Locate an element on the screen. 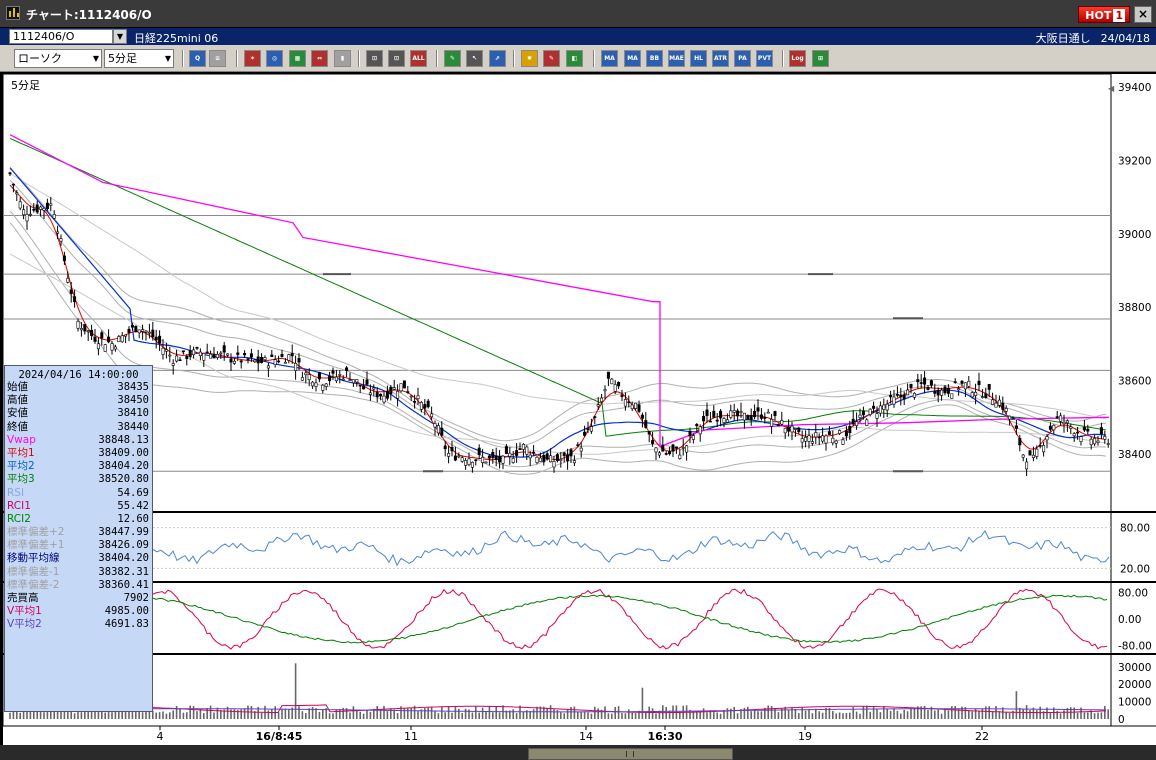  symbol-input: 1112406/O is located at coordinates (61, 36).